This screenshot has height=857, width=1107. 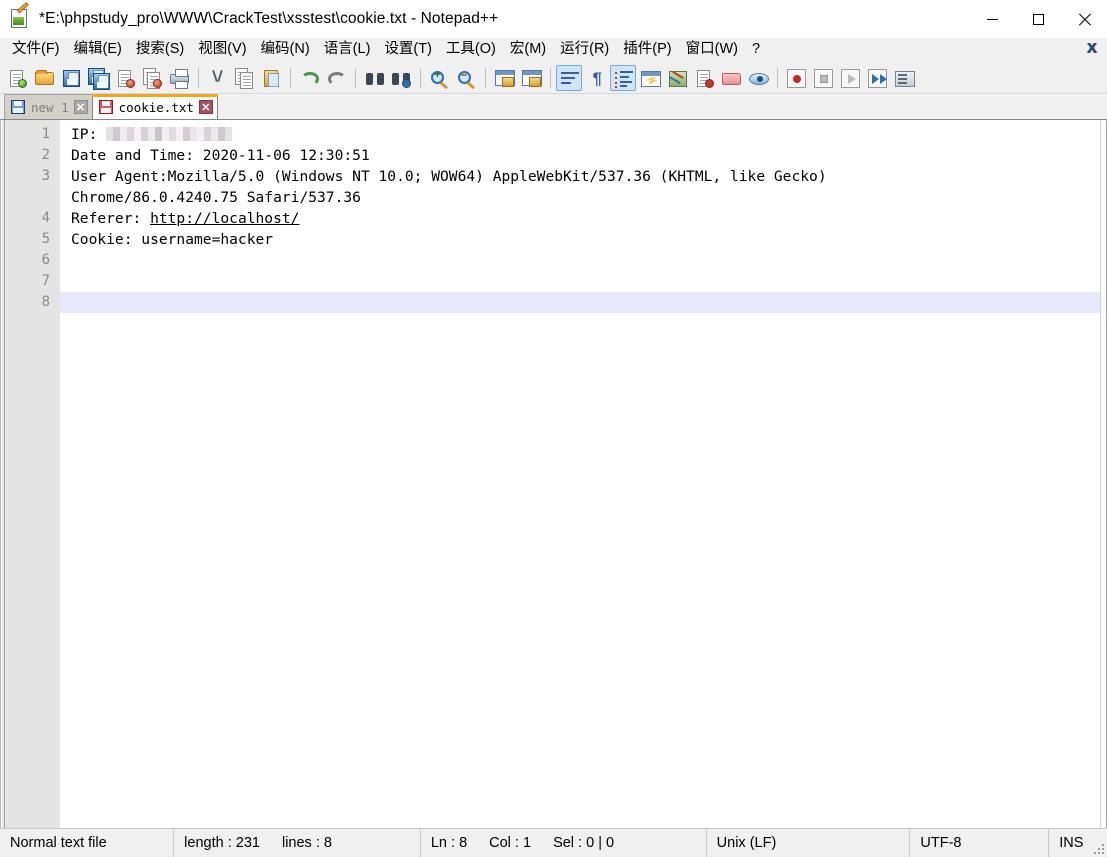 I want to click on referer-url-link: http://localhost/, so click(x=224, y=218).